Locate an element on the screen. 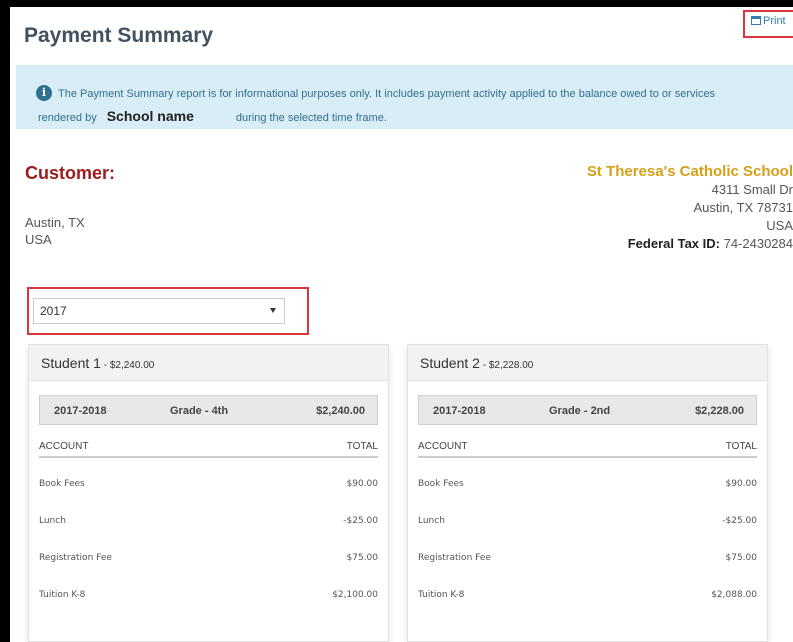  table-row: Tuition K-8 $2,100.00 is located at coordinates (208, 595).